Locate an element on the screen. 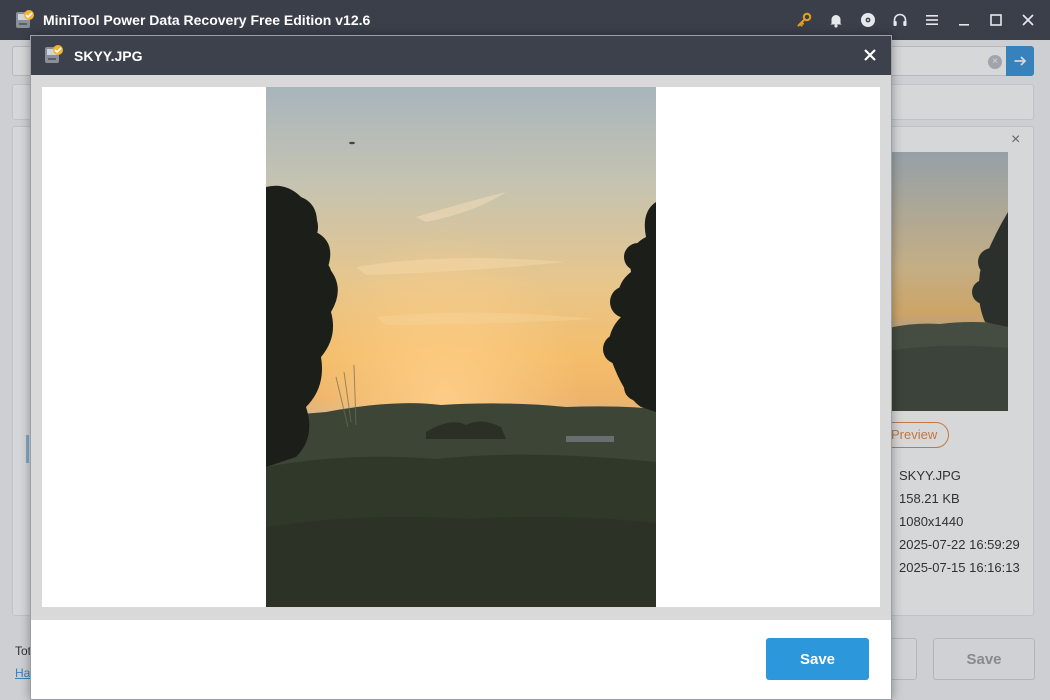  close-icon is located at coordinates (1028, 20).